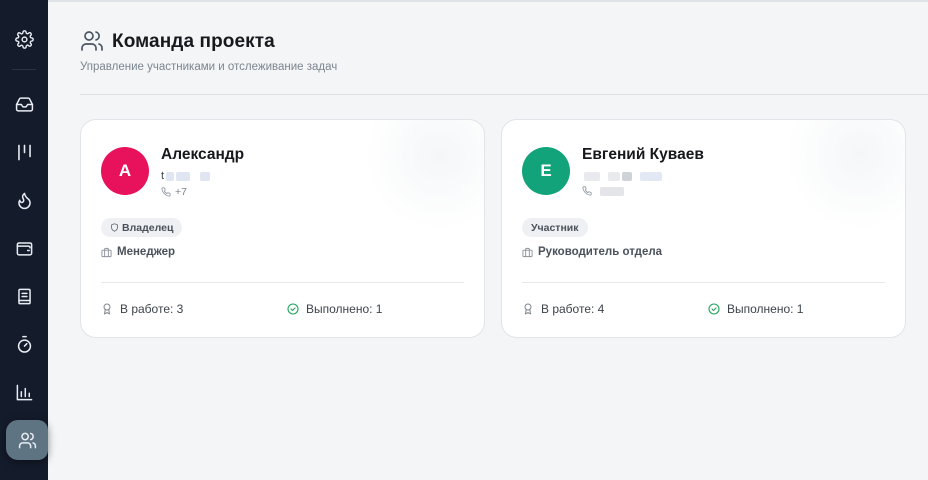 This screenshot has height=480, width=928. I want to click on sidebar-item-hot, so click(24, 200).